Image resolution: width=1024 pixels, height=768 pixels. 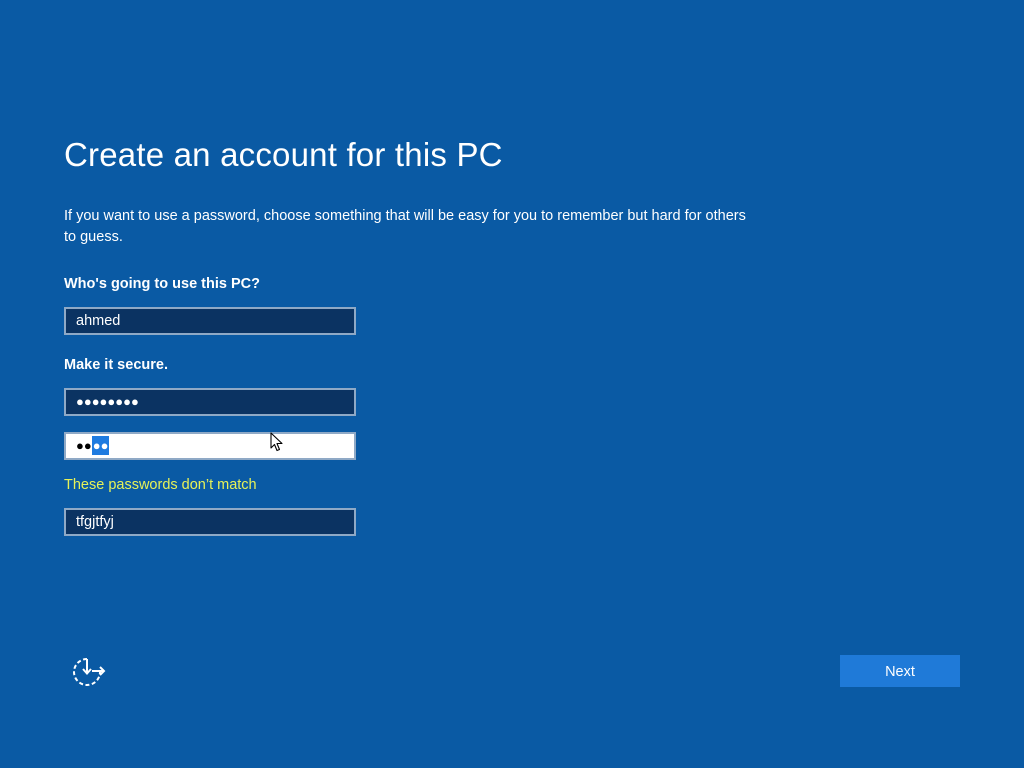 I want to click on confirm-password-input: ●●●●, so click(x=210, y=446).